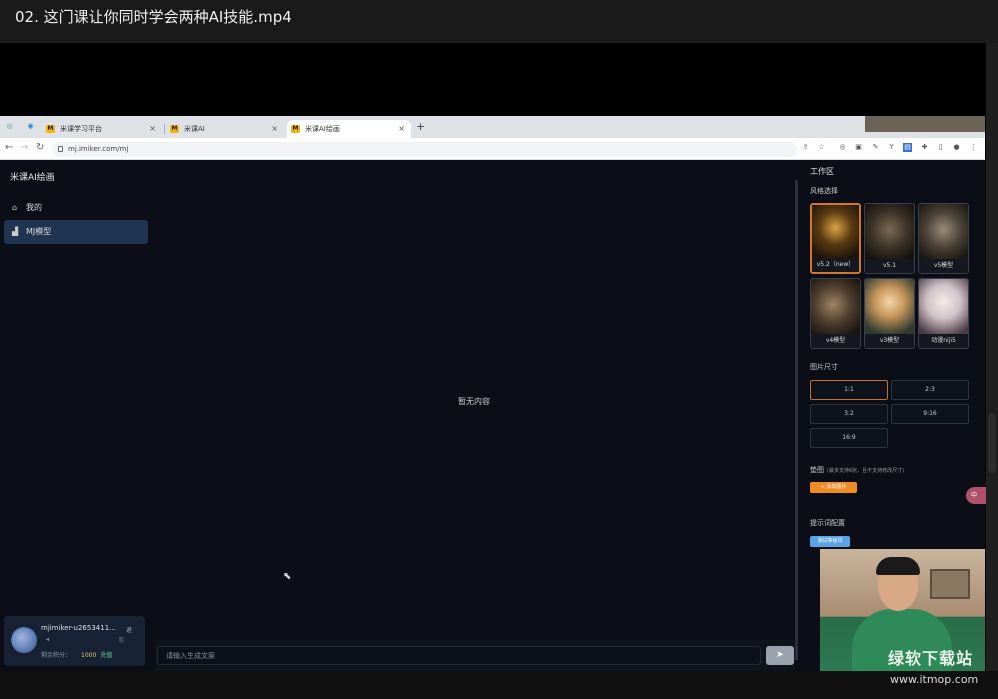  What do you see at coordinates (32, 178) in the screenshot?
I see `app-title: 米课AI绘画` at bounding box center [32, 178].